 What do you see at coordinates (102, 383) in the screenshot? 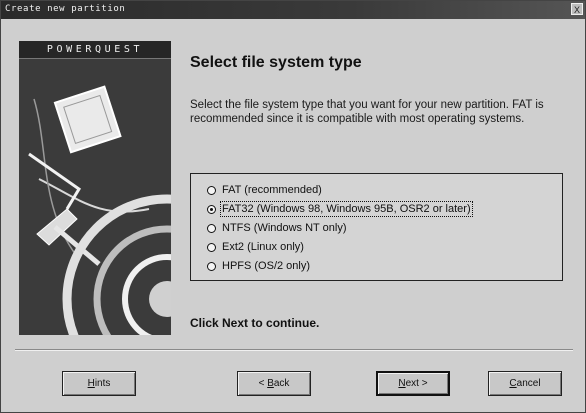
I see `hints-label: ints` at bounding box center [102, 383].